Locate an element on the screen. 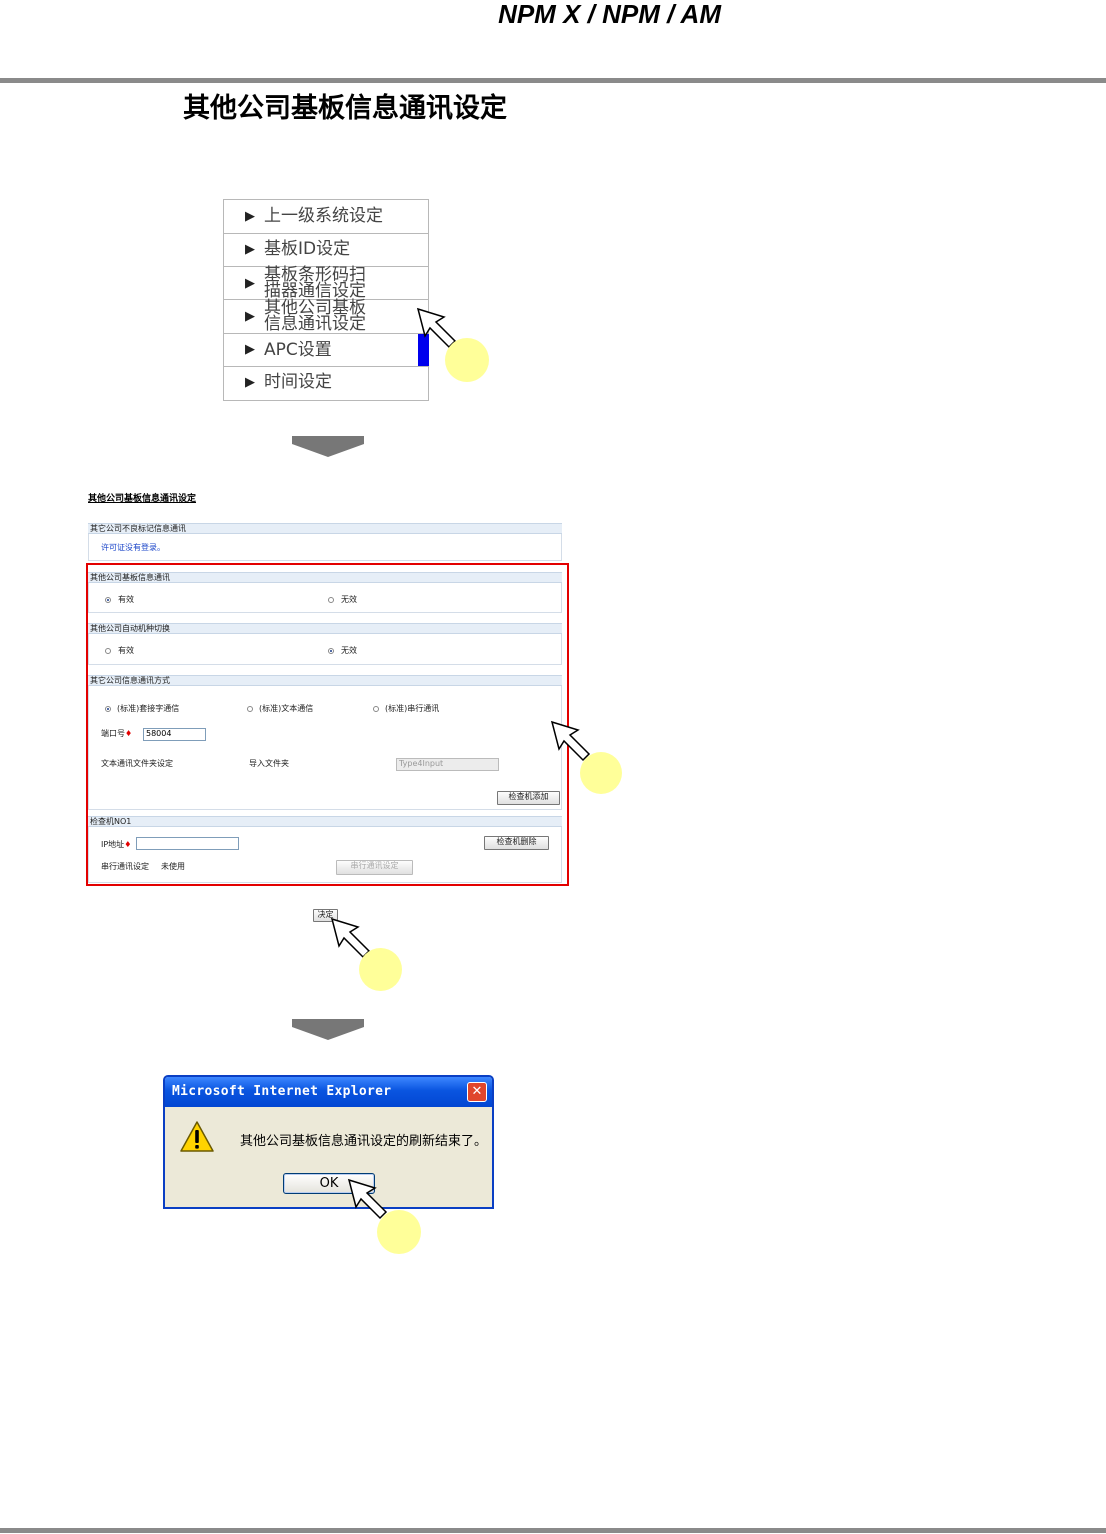 The width and height of the screenshot is (1106, 1534). menu-item-barcode-scanner: ▶ 基板条形码扫 描器通信设定 is located at coordinates (326, 283).